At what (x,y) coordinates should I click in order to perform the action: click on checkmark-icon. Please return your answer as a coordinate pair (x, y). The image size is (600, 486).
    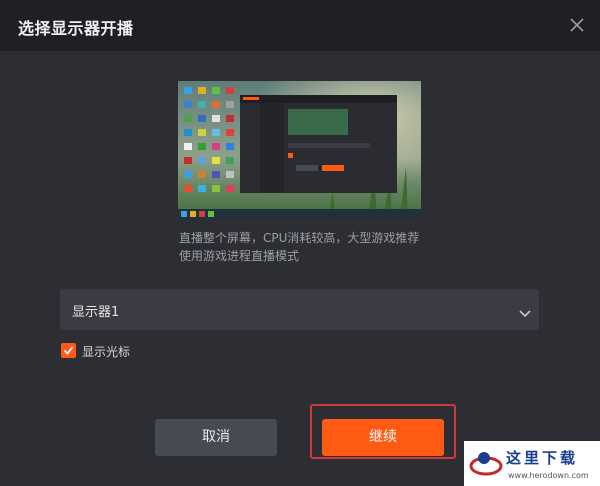
    Looking at the image, I should click on (68, 350).